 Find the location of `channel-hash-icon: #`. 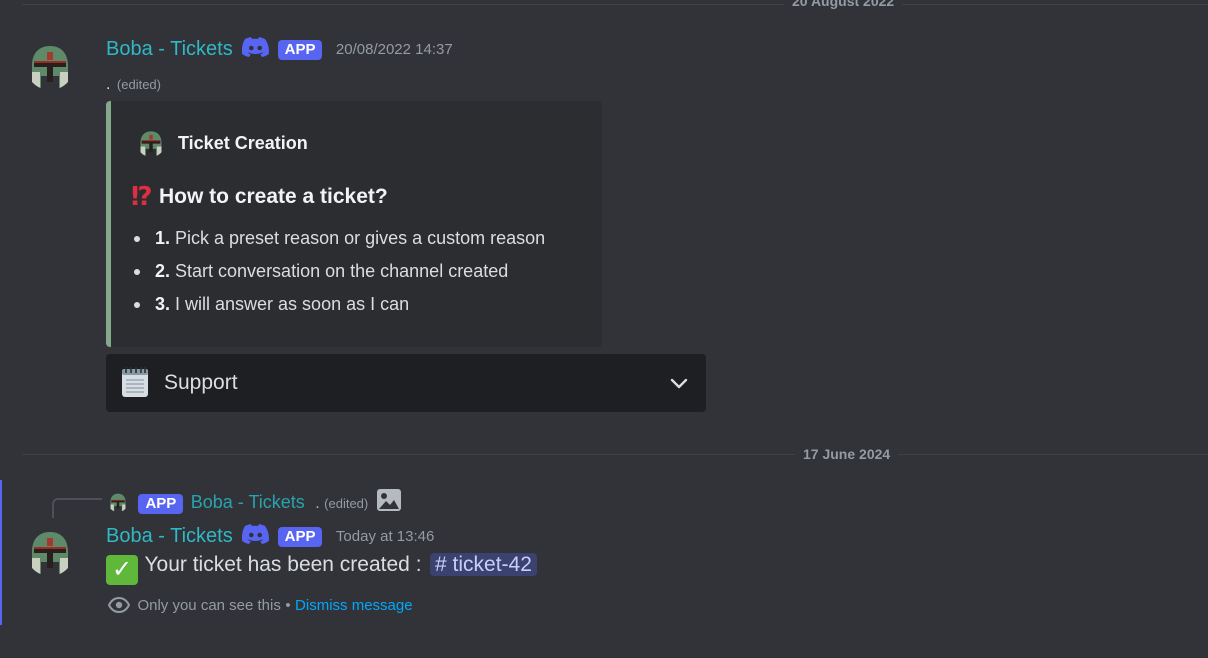

channel-hash-icon: # is located at coordinates (440, 564).